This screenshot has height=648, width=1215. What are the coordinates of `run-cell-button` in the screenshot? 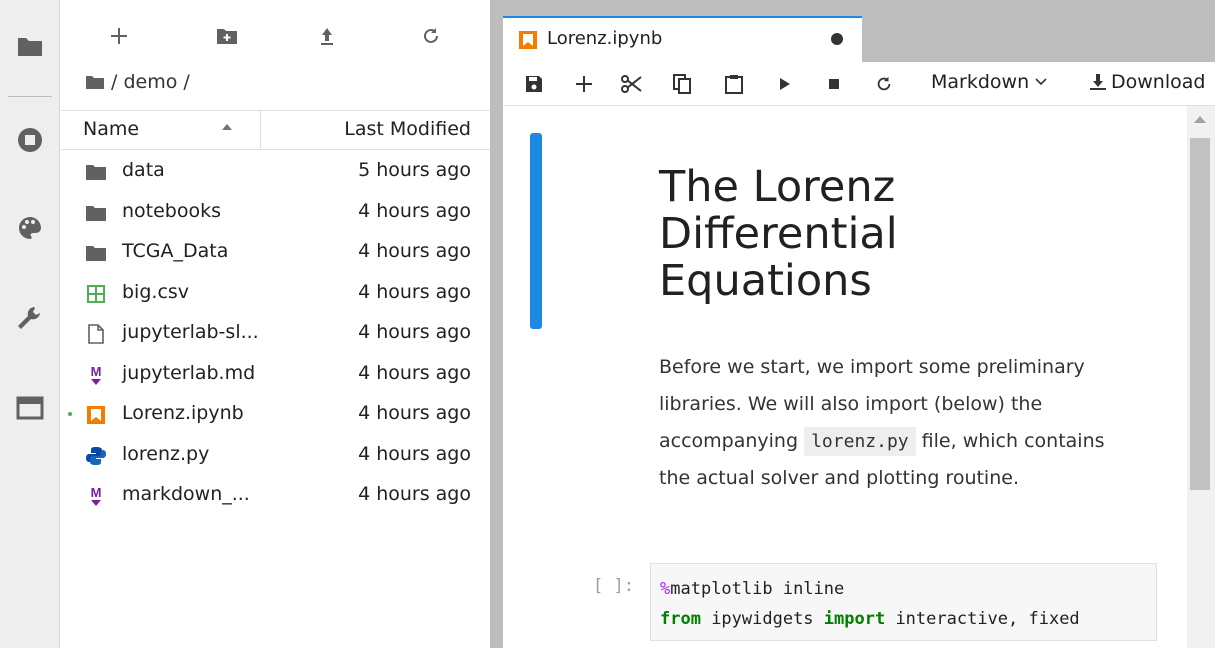 It's located at (785, 84).